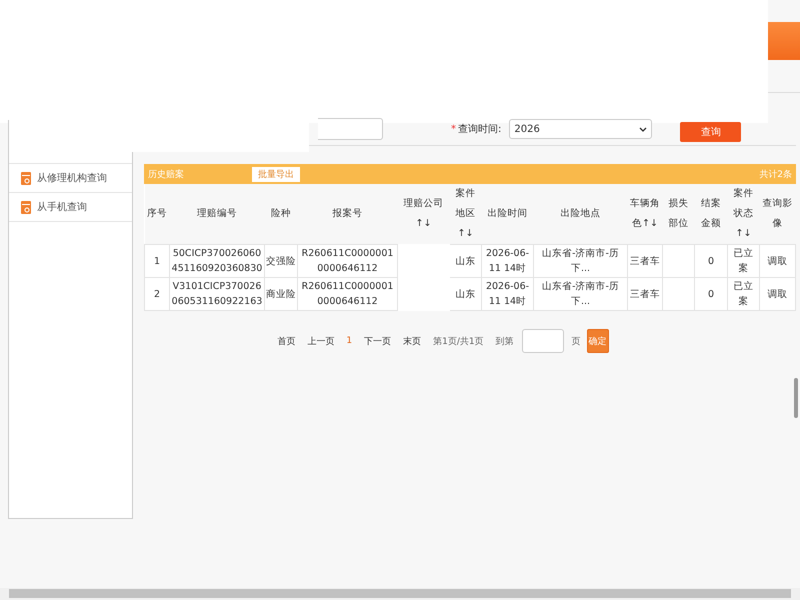  I want to click on column-header: 出险时间, so click(508, 214).